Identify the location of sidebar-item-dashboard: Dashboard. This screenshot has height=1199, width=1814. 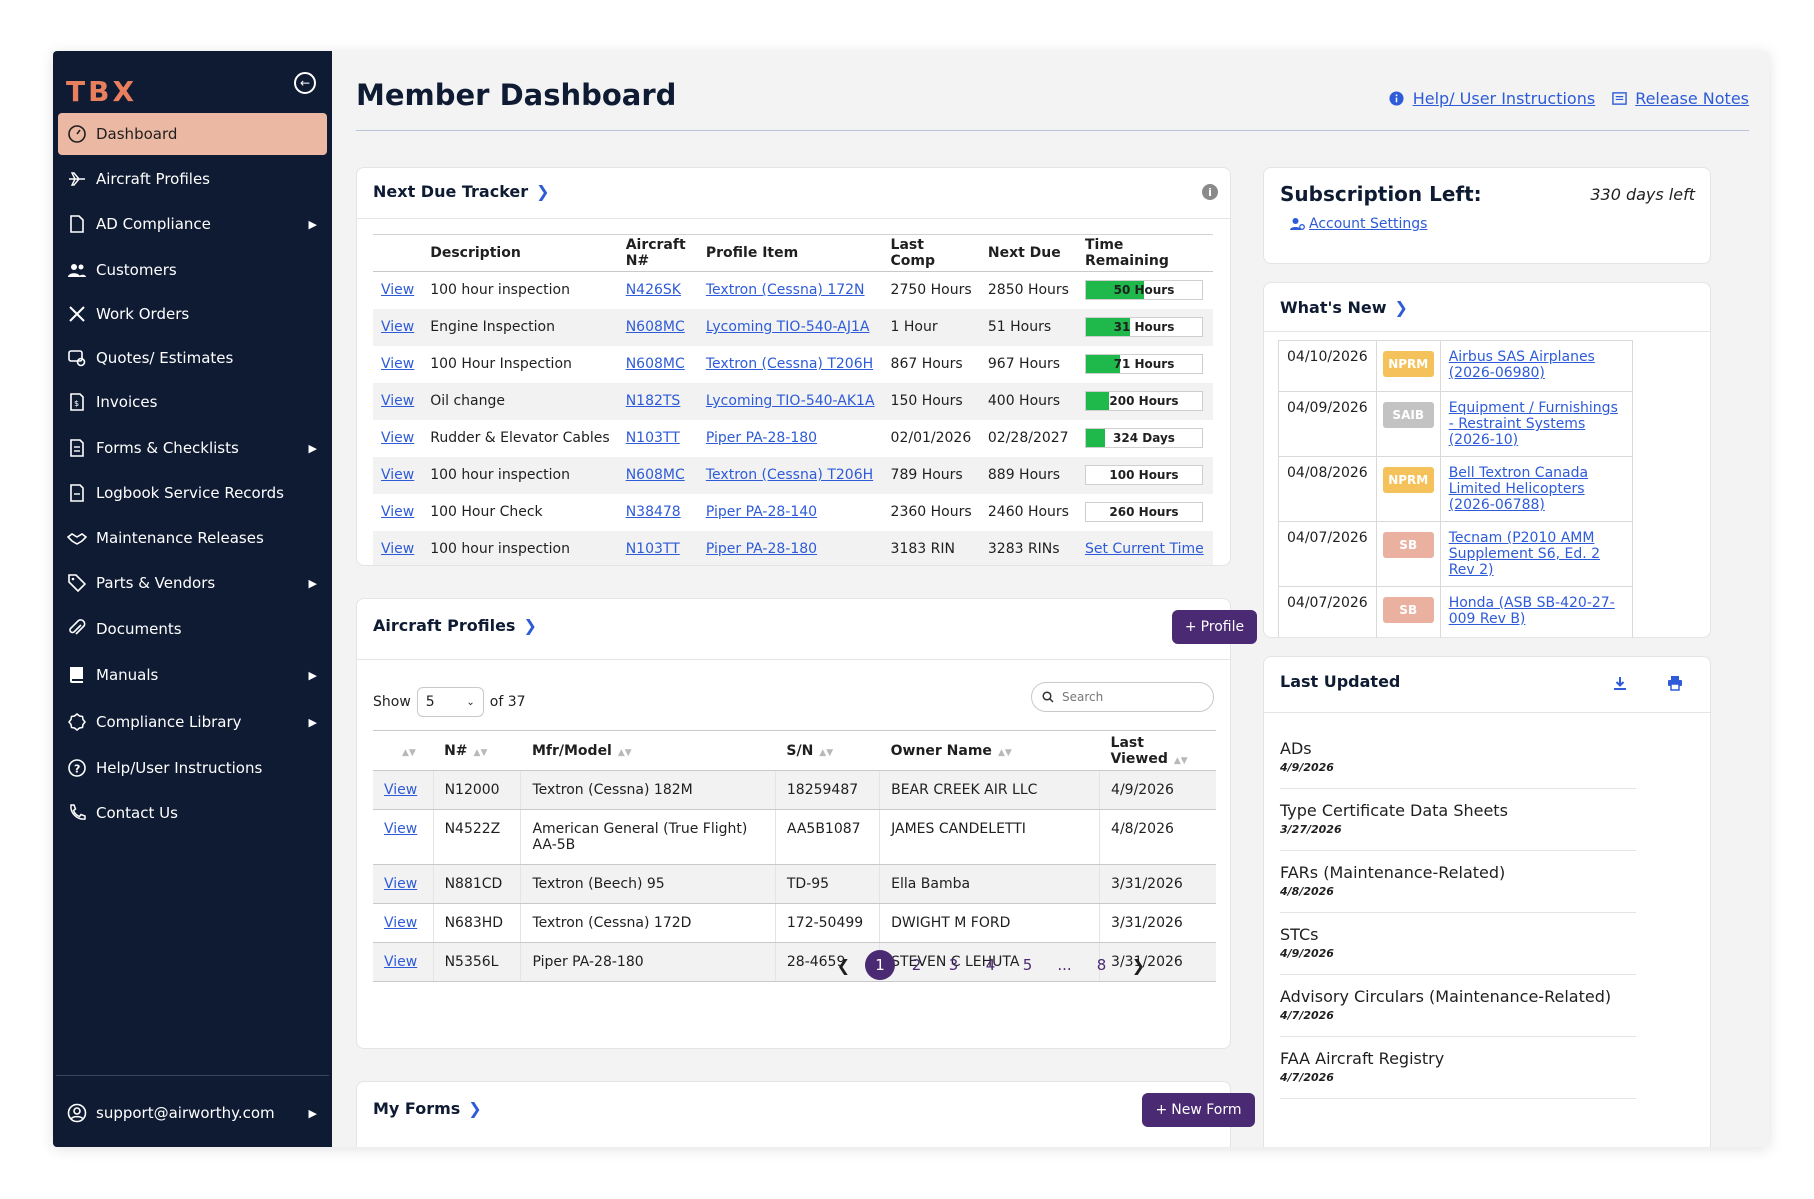
(192, 134).